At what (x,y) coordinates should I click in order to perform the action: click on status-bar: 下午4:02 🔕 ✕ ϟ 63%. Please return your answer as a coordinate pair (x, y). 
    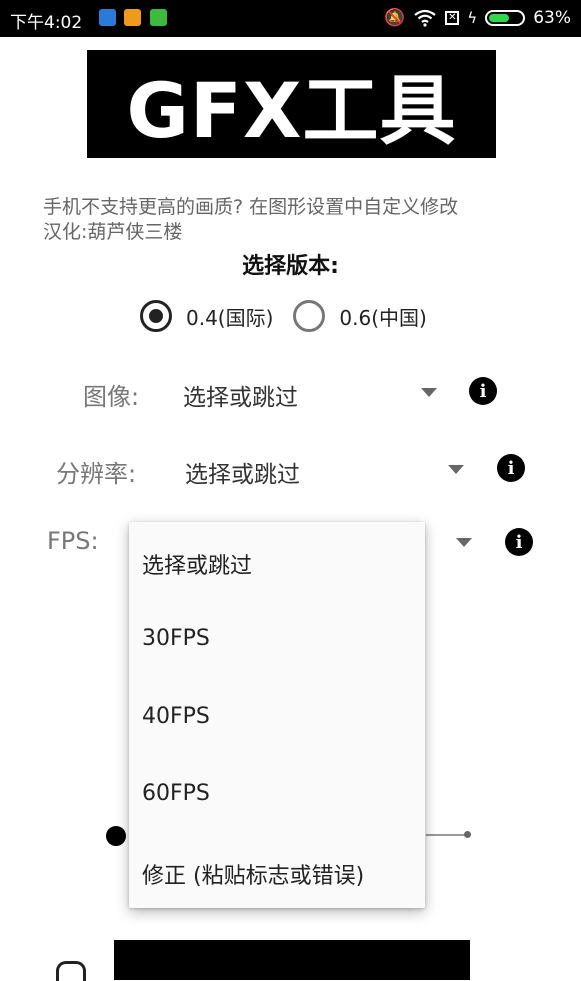
    Looking at the image, I should click on (290, 18).